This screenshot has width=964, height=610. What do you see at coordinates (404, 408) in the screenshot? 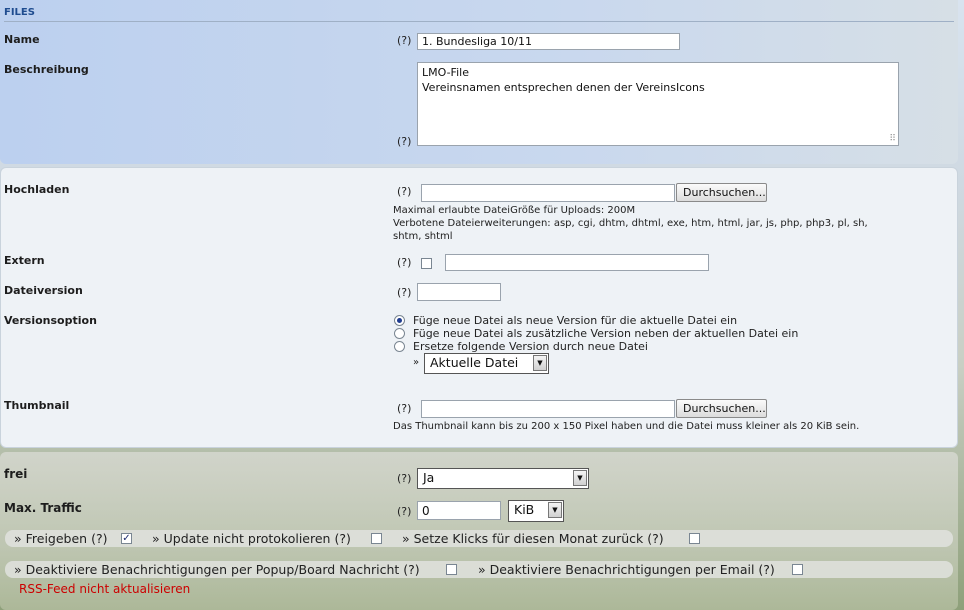
I see `thumbnail-help: (?)` at bounding box center [404, 408].